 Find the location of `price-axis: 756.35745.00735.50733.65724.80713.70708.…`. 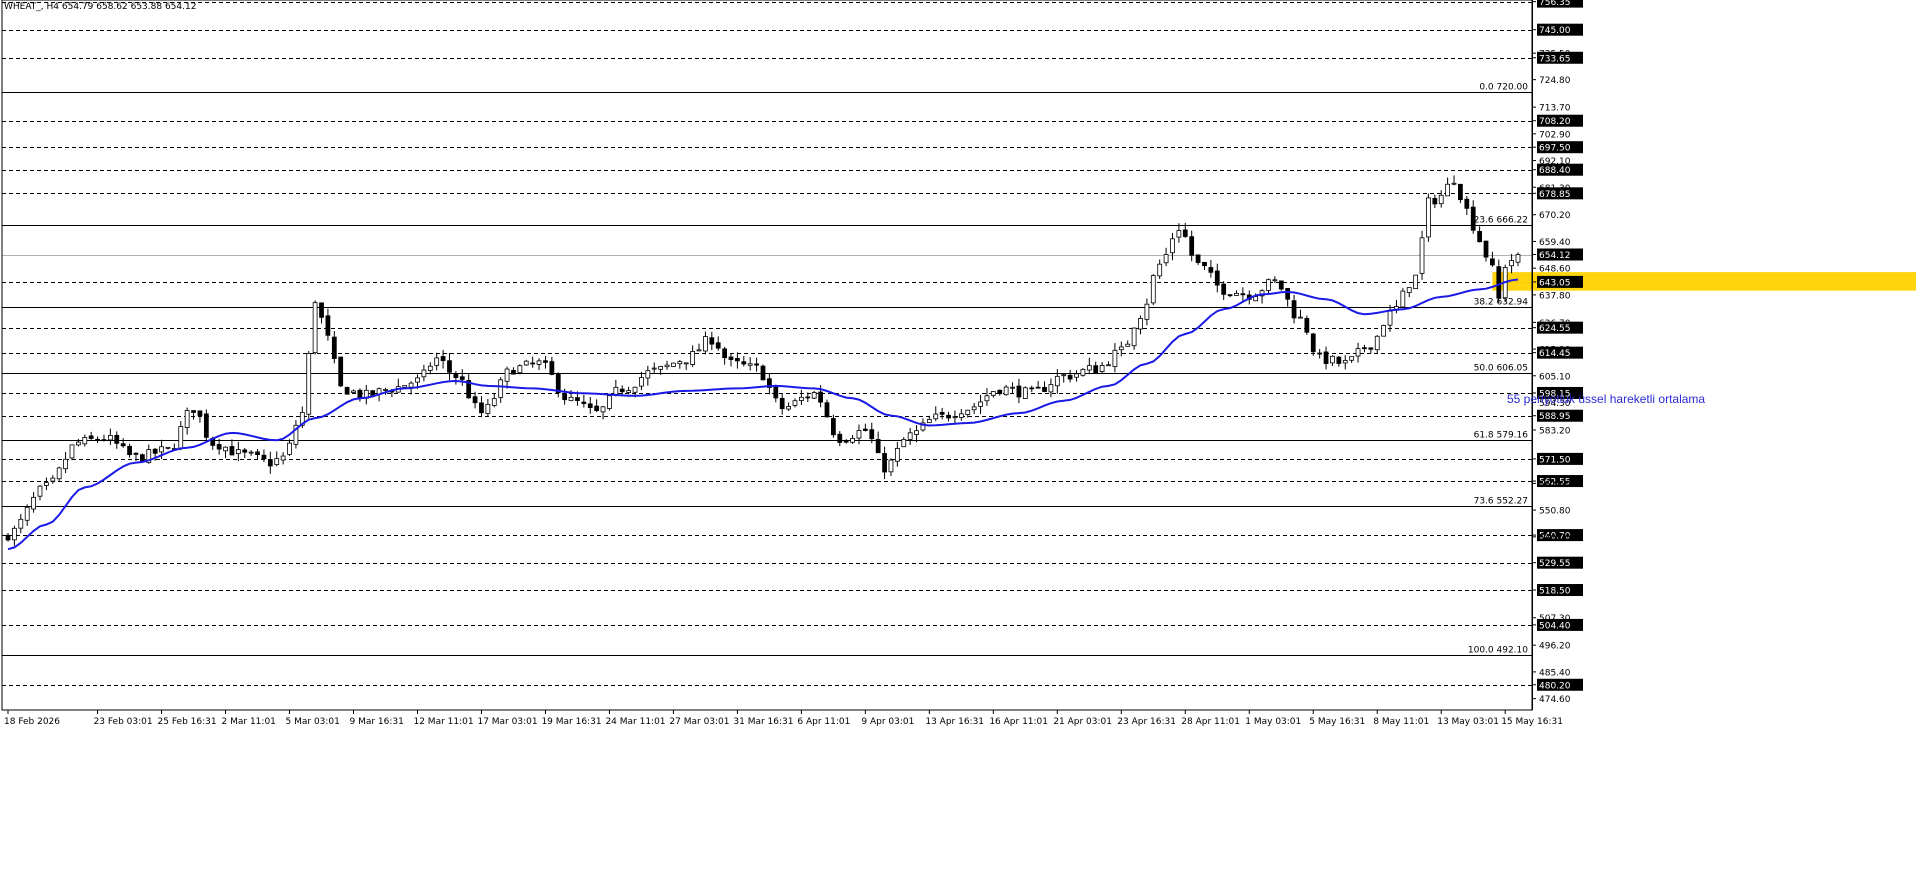

price-axis: 756.35745.00735.50733.65724.80713.70708.… is located at coordinates (1557, 355).